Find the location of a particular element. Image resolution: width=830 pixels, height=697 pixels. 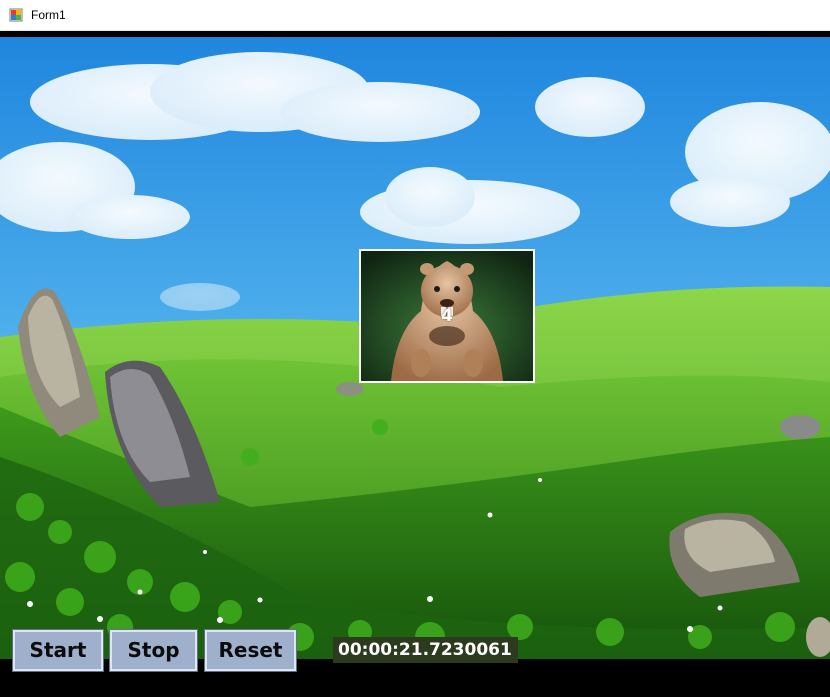

reset-button: Reset is located at coordinates (250, 650).